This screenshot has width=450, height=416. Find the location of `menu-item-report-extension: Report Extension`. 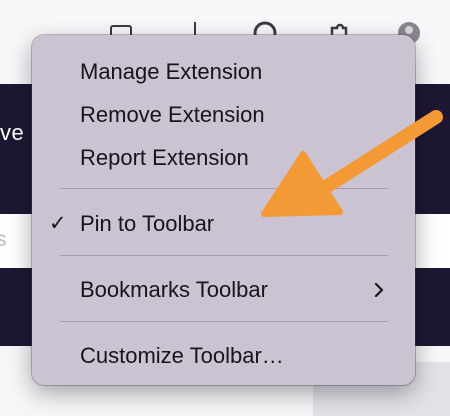

menu-item-report-extension: Report Extension is located at coordinates (223, 157).